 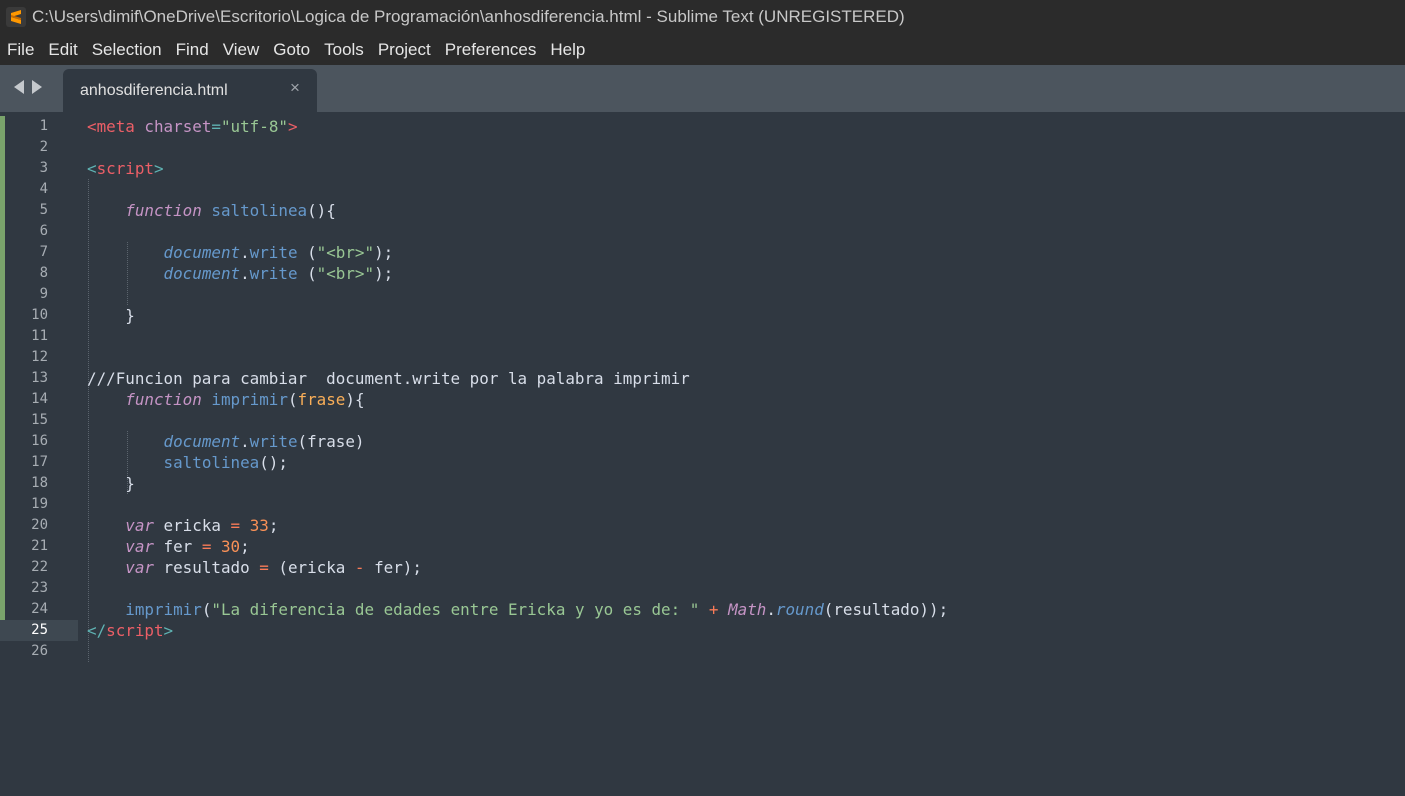 I want to click on menu-tools: Tools, so click(x=344, y=49).